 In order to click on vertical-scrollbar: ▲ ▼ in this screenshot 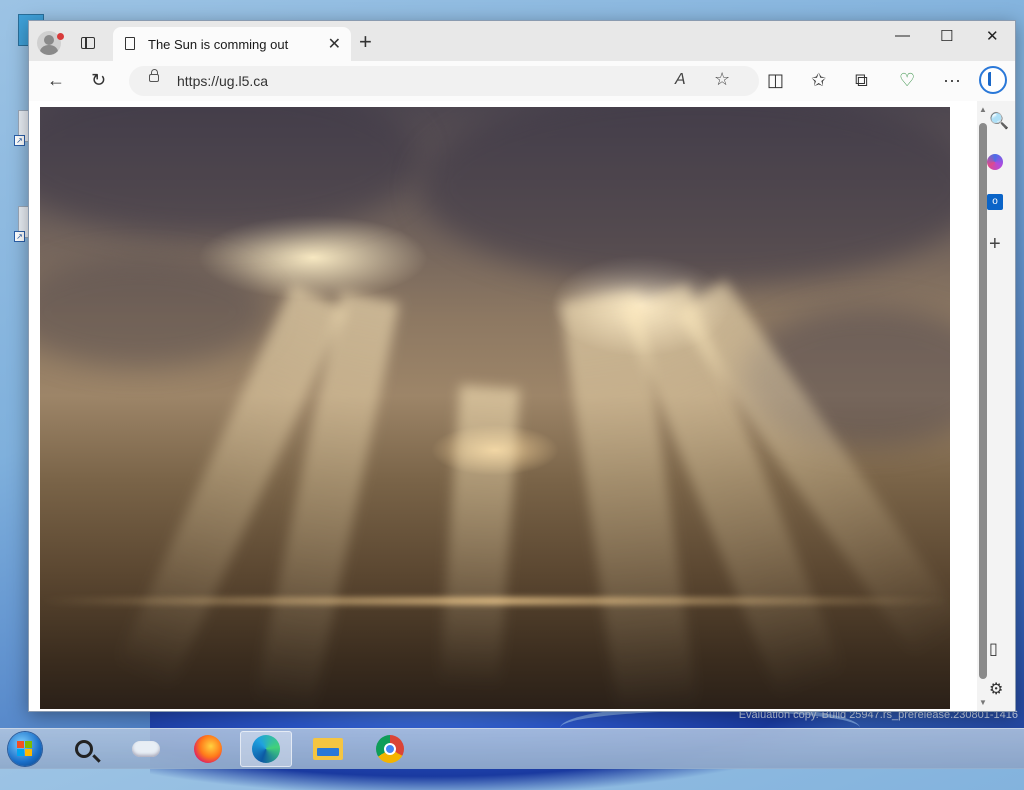, I will do `click(983, 406)`.